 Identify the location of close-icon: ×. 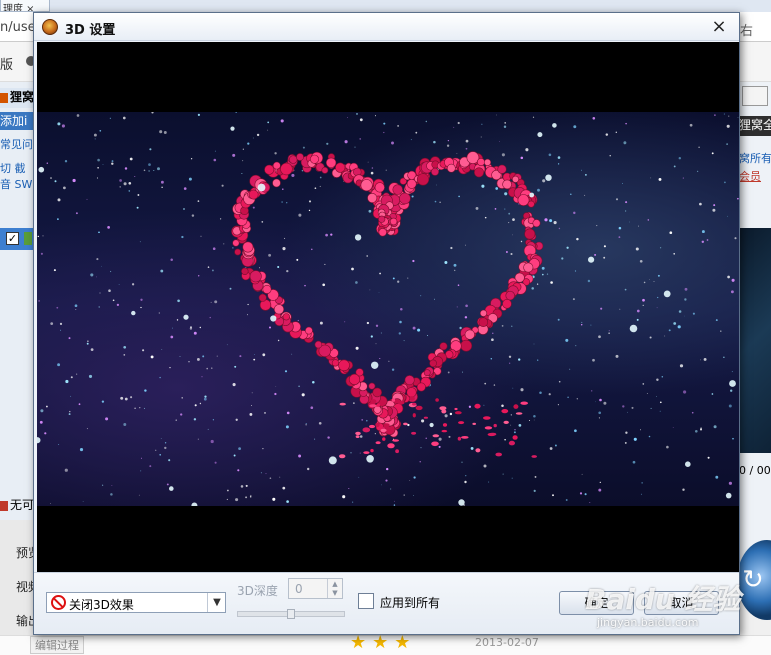
(719, 27).